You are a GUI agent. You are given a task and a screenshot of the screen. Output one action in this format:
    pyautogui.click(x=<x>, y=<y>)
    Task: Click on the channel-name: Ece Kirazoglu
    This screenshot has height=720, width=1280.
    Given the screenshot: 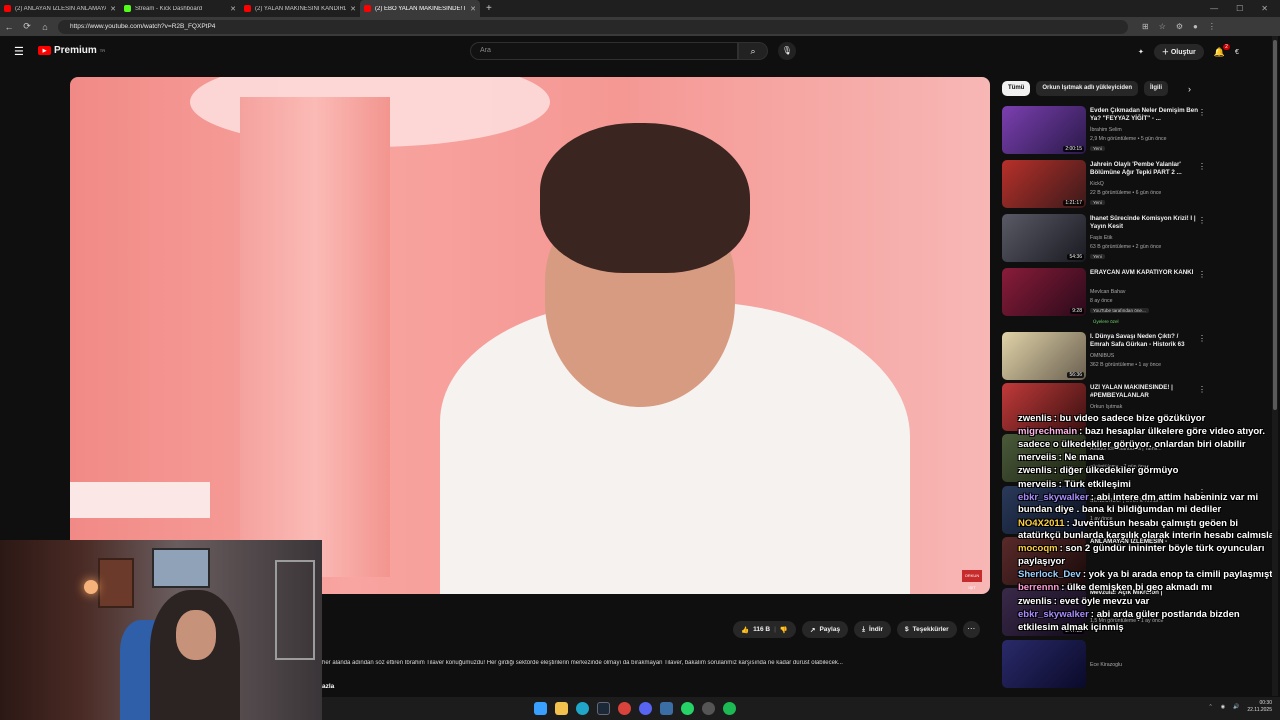 What is the action you would take?
    pyautogui.click(x=1106, y=665)
    